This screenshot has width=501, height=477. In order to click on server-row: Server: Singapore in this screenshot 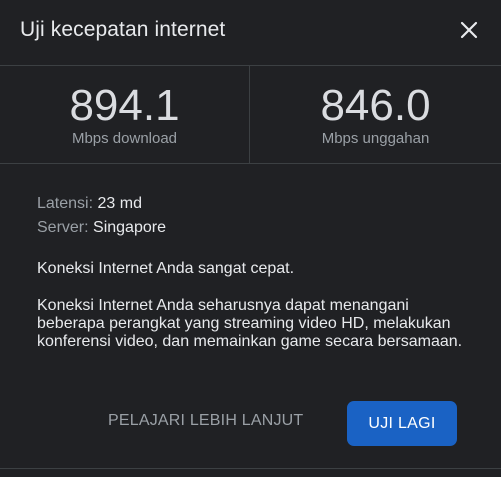, I will do `click(101, 228)`.